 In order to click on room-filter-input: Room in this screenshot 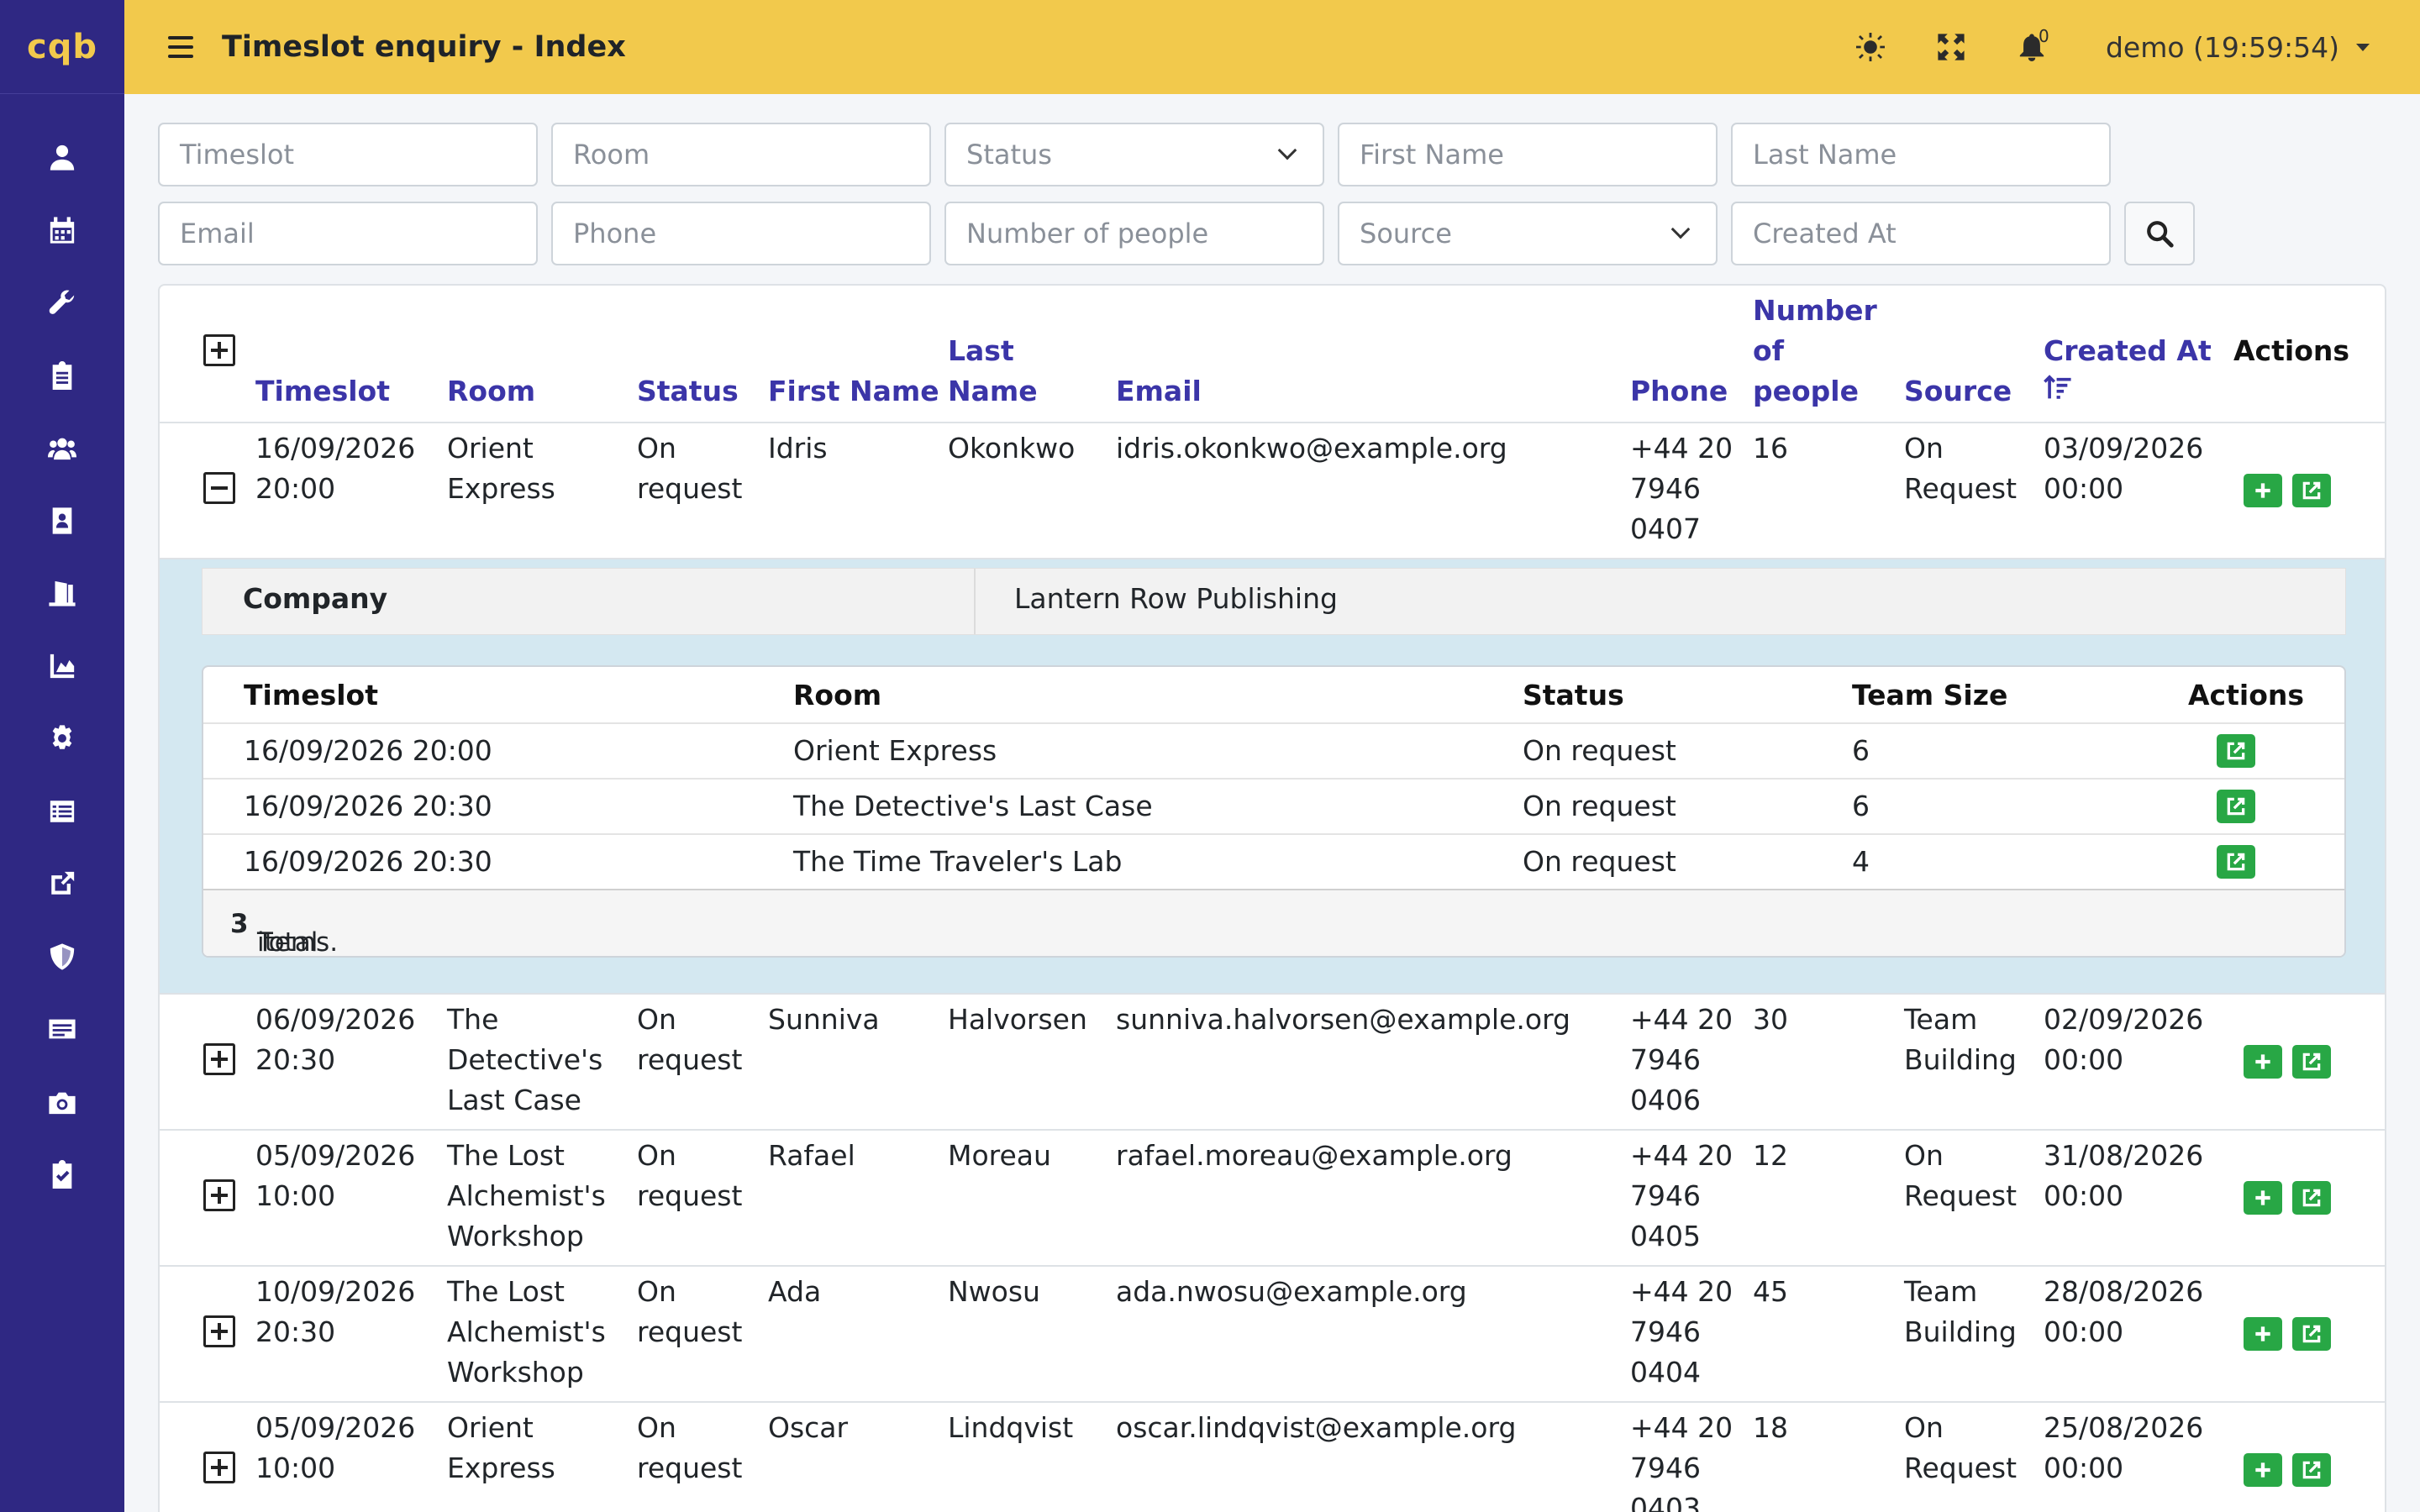, I will do `click(741, 154)`.